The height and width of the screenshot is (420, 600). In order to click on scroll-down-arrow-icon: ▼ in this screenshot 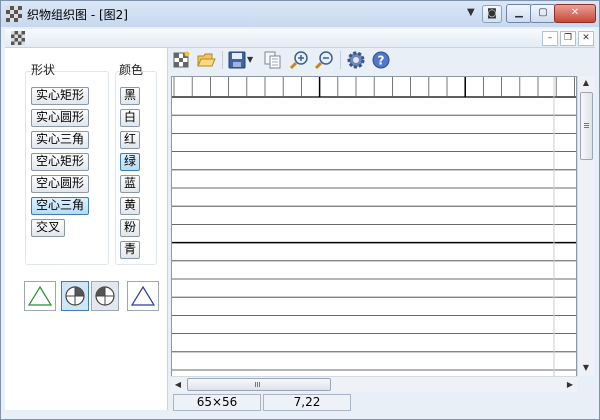, I will do `click(586, 368)`.